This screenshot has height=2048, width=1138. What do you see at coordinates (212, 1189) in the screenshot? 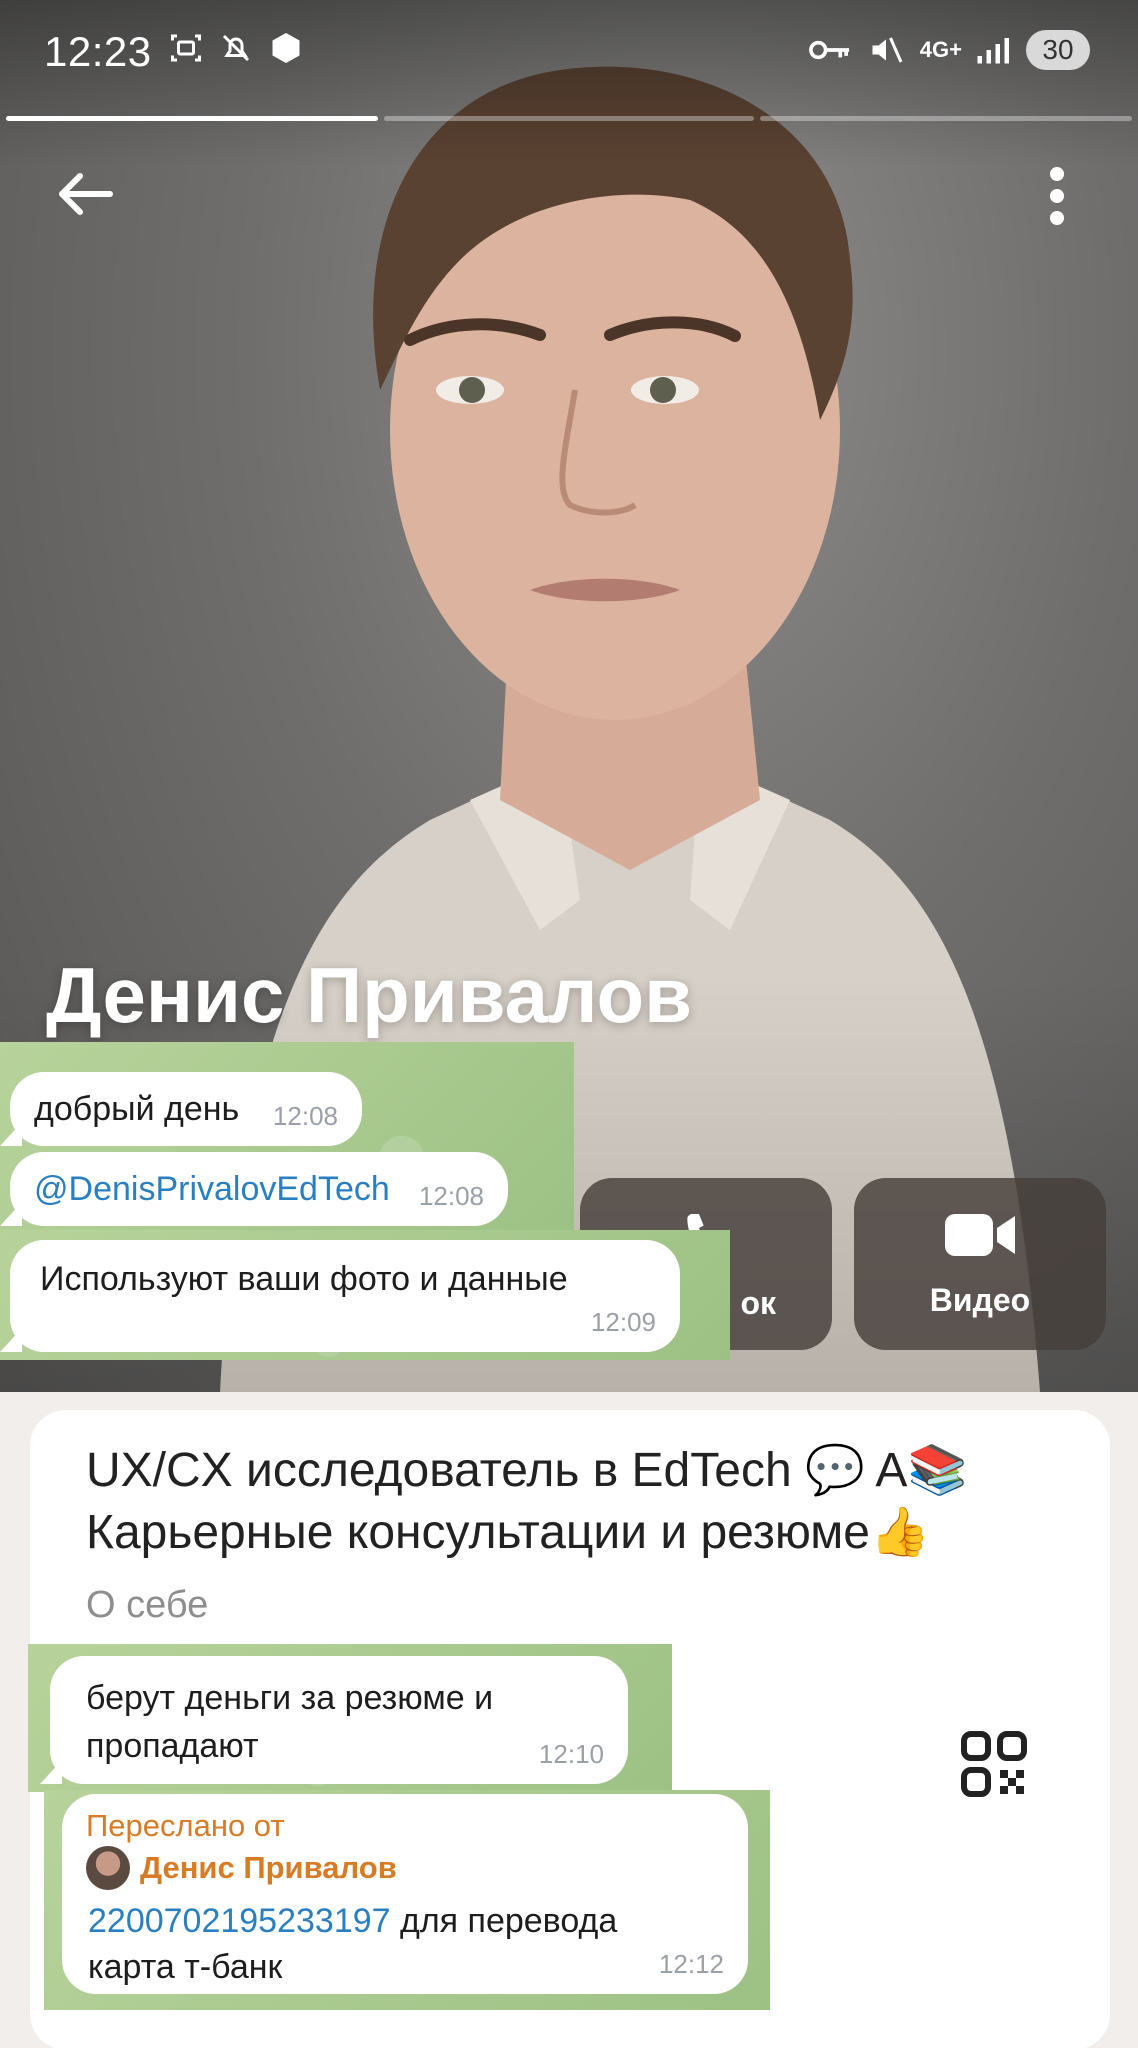
I see `username-link: @DenisPrivalovEdTech` at bounding box center [212, 1189].